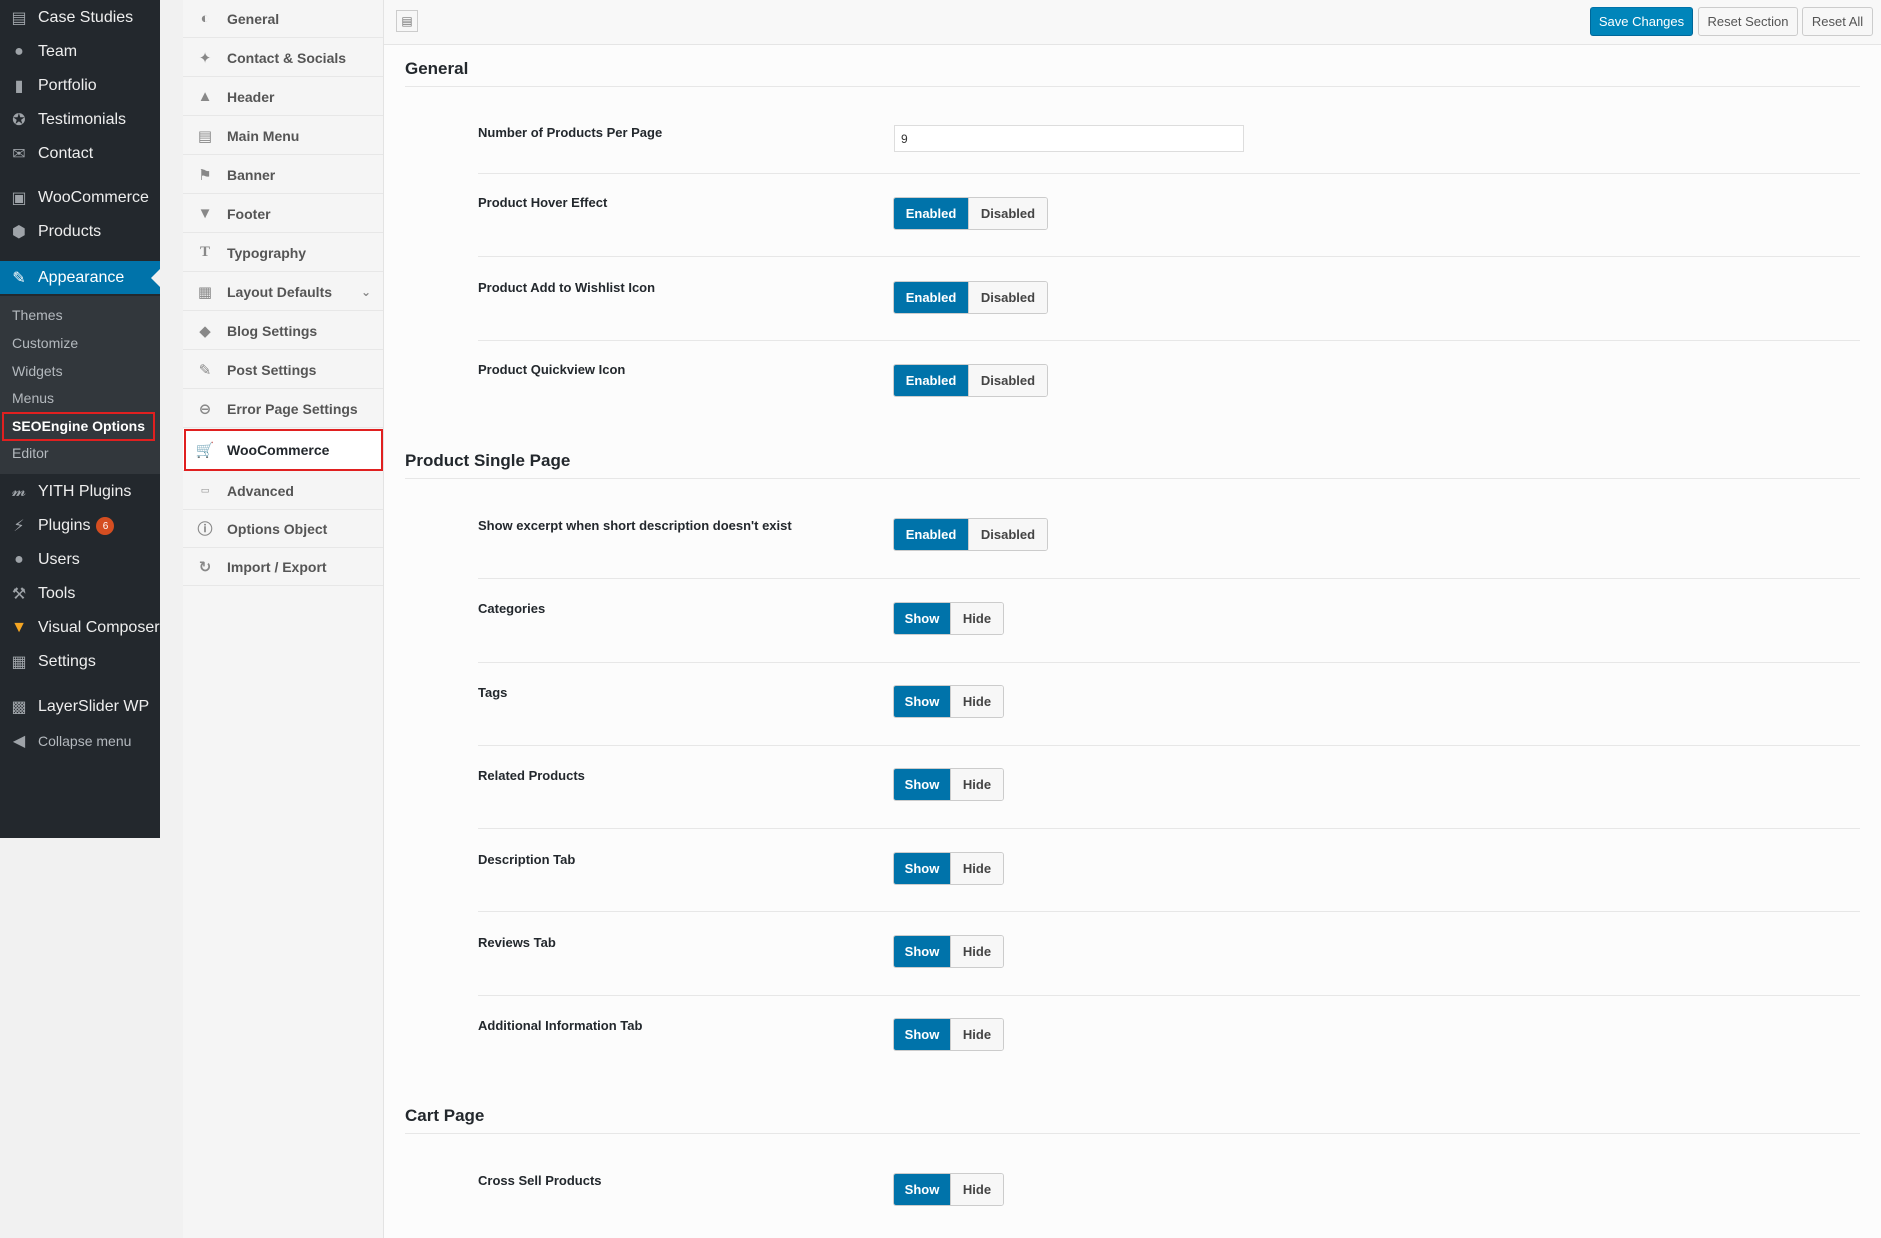  I want to click on cross-sell-toggle: Show Hide, so click(948, 1189).